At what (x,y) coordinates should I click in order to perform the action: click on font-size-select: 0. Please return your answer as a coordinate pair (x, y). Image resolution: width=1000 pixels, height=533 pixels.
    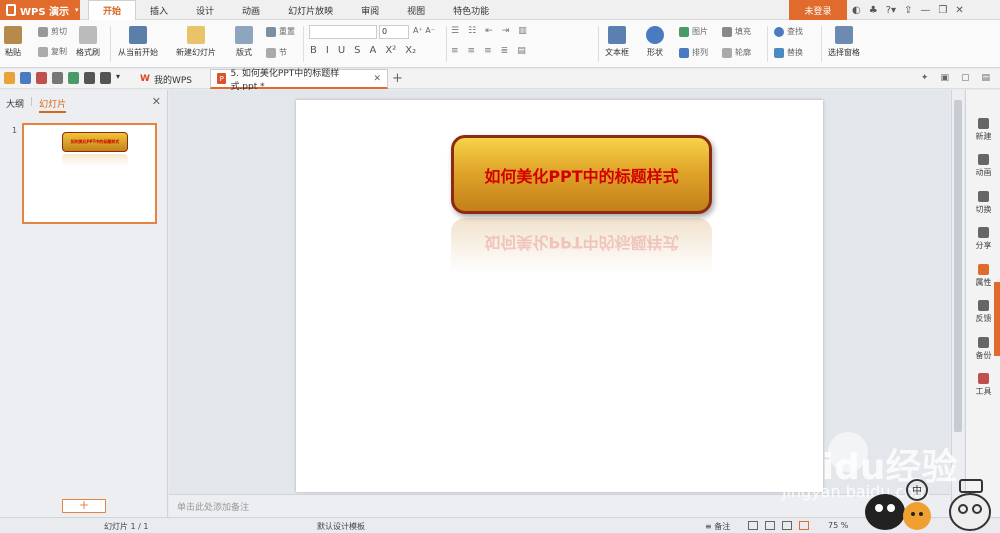
    Looking at the image, I should click on (394, 32).